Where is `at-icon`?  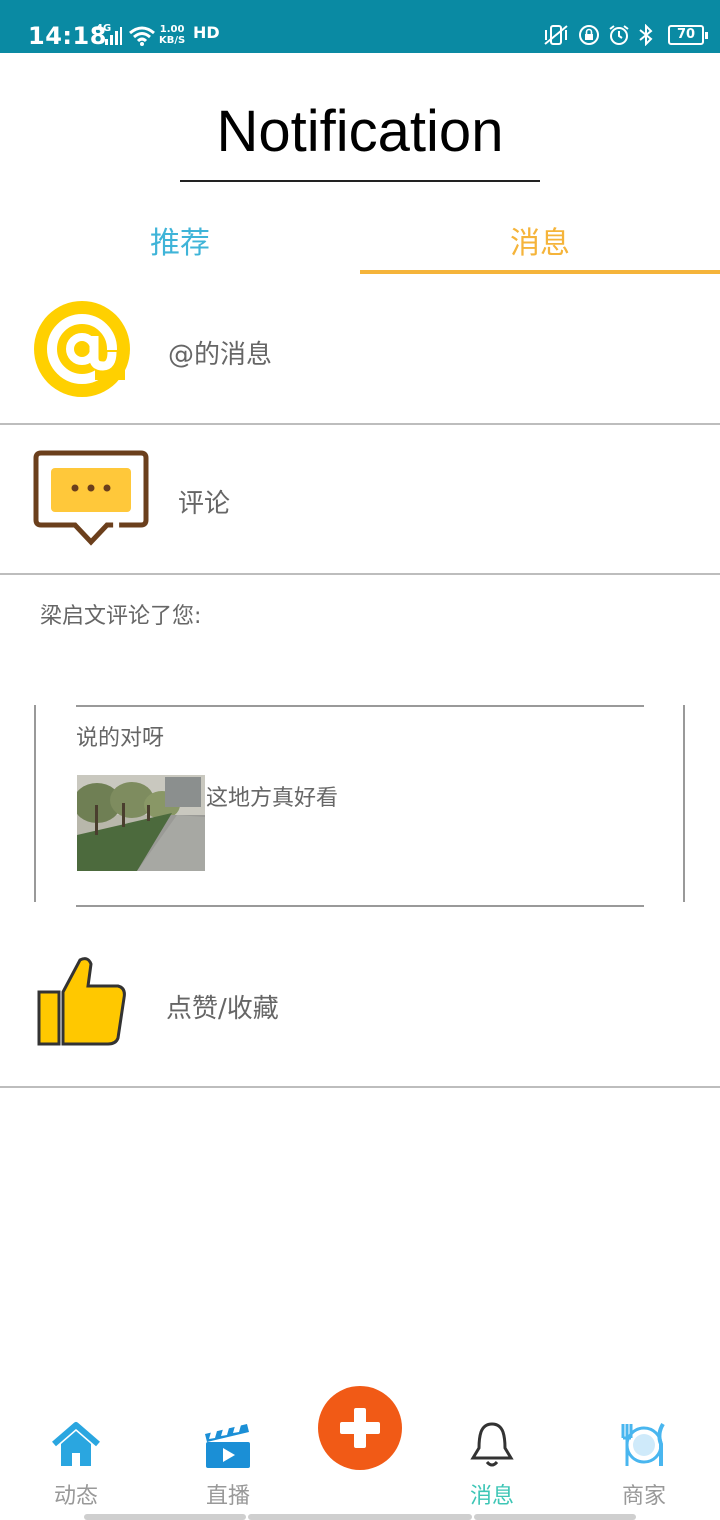
at-icon is located at coordinates (82, 349).